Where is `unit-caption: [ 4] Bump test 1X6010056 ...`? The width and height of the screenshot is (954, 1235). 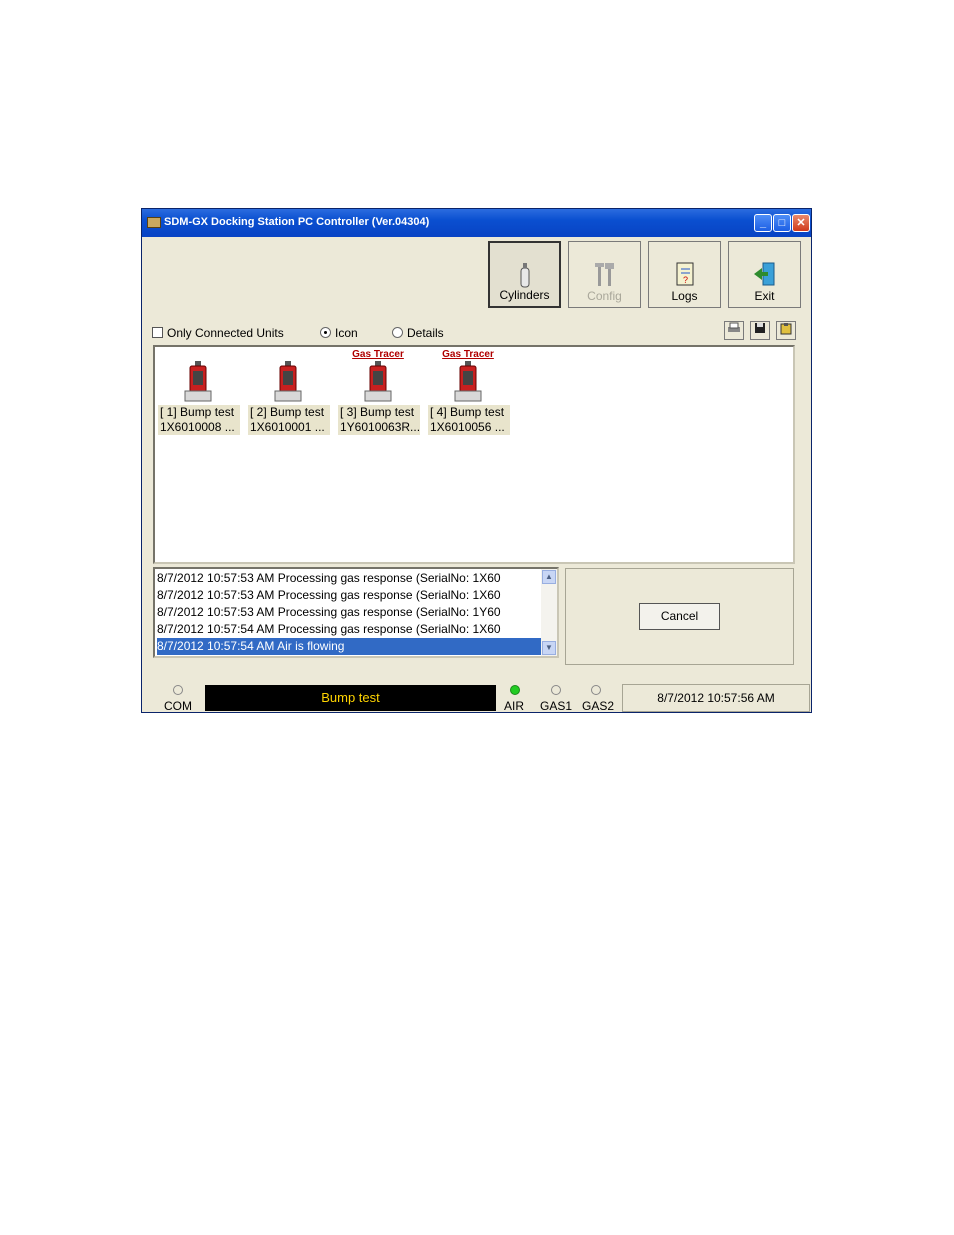
unit-caption: [ 4] Bump test 1X6010056 ... is located at coordinates (469, 420).